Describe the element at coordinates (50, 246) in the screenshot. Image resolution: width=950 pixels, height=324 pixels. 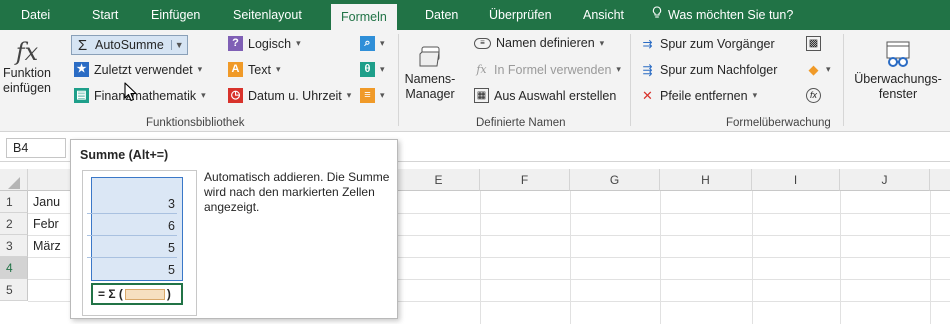
I see `cell-a3: März` at that location.